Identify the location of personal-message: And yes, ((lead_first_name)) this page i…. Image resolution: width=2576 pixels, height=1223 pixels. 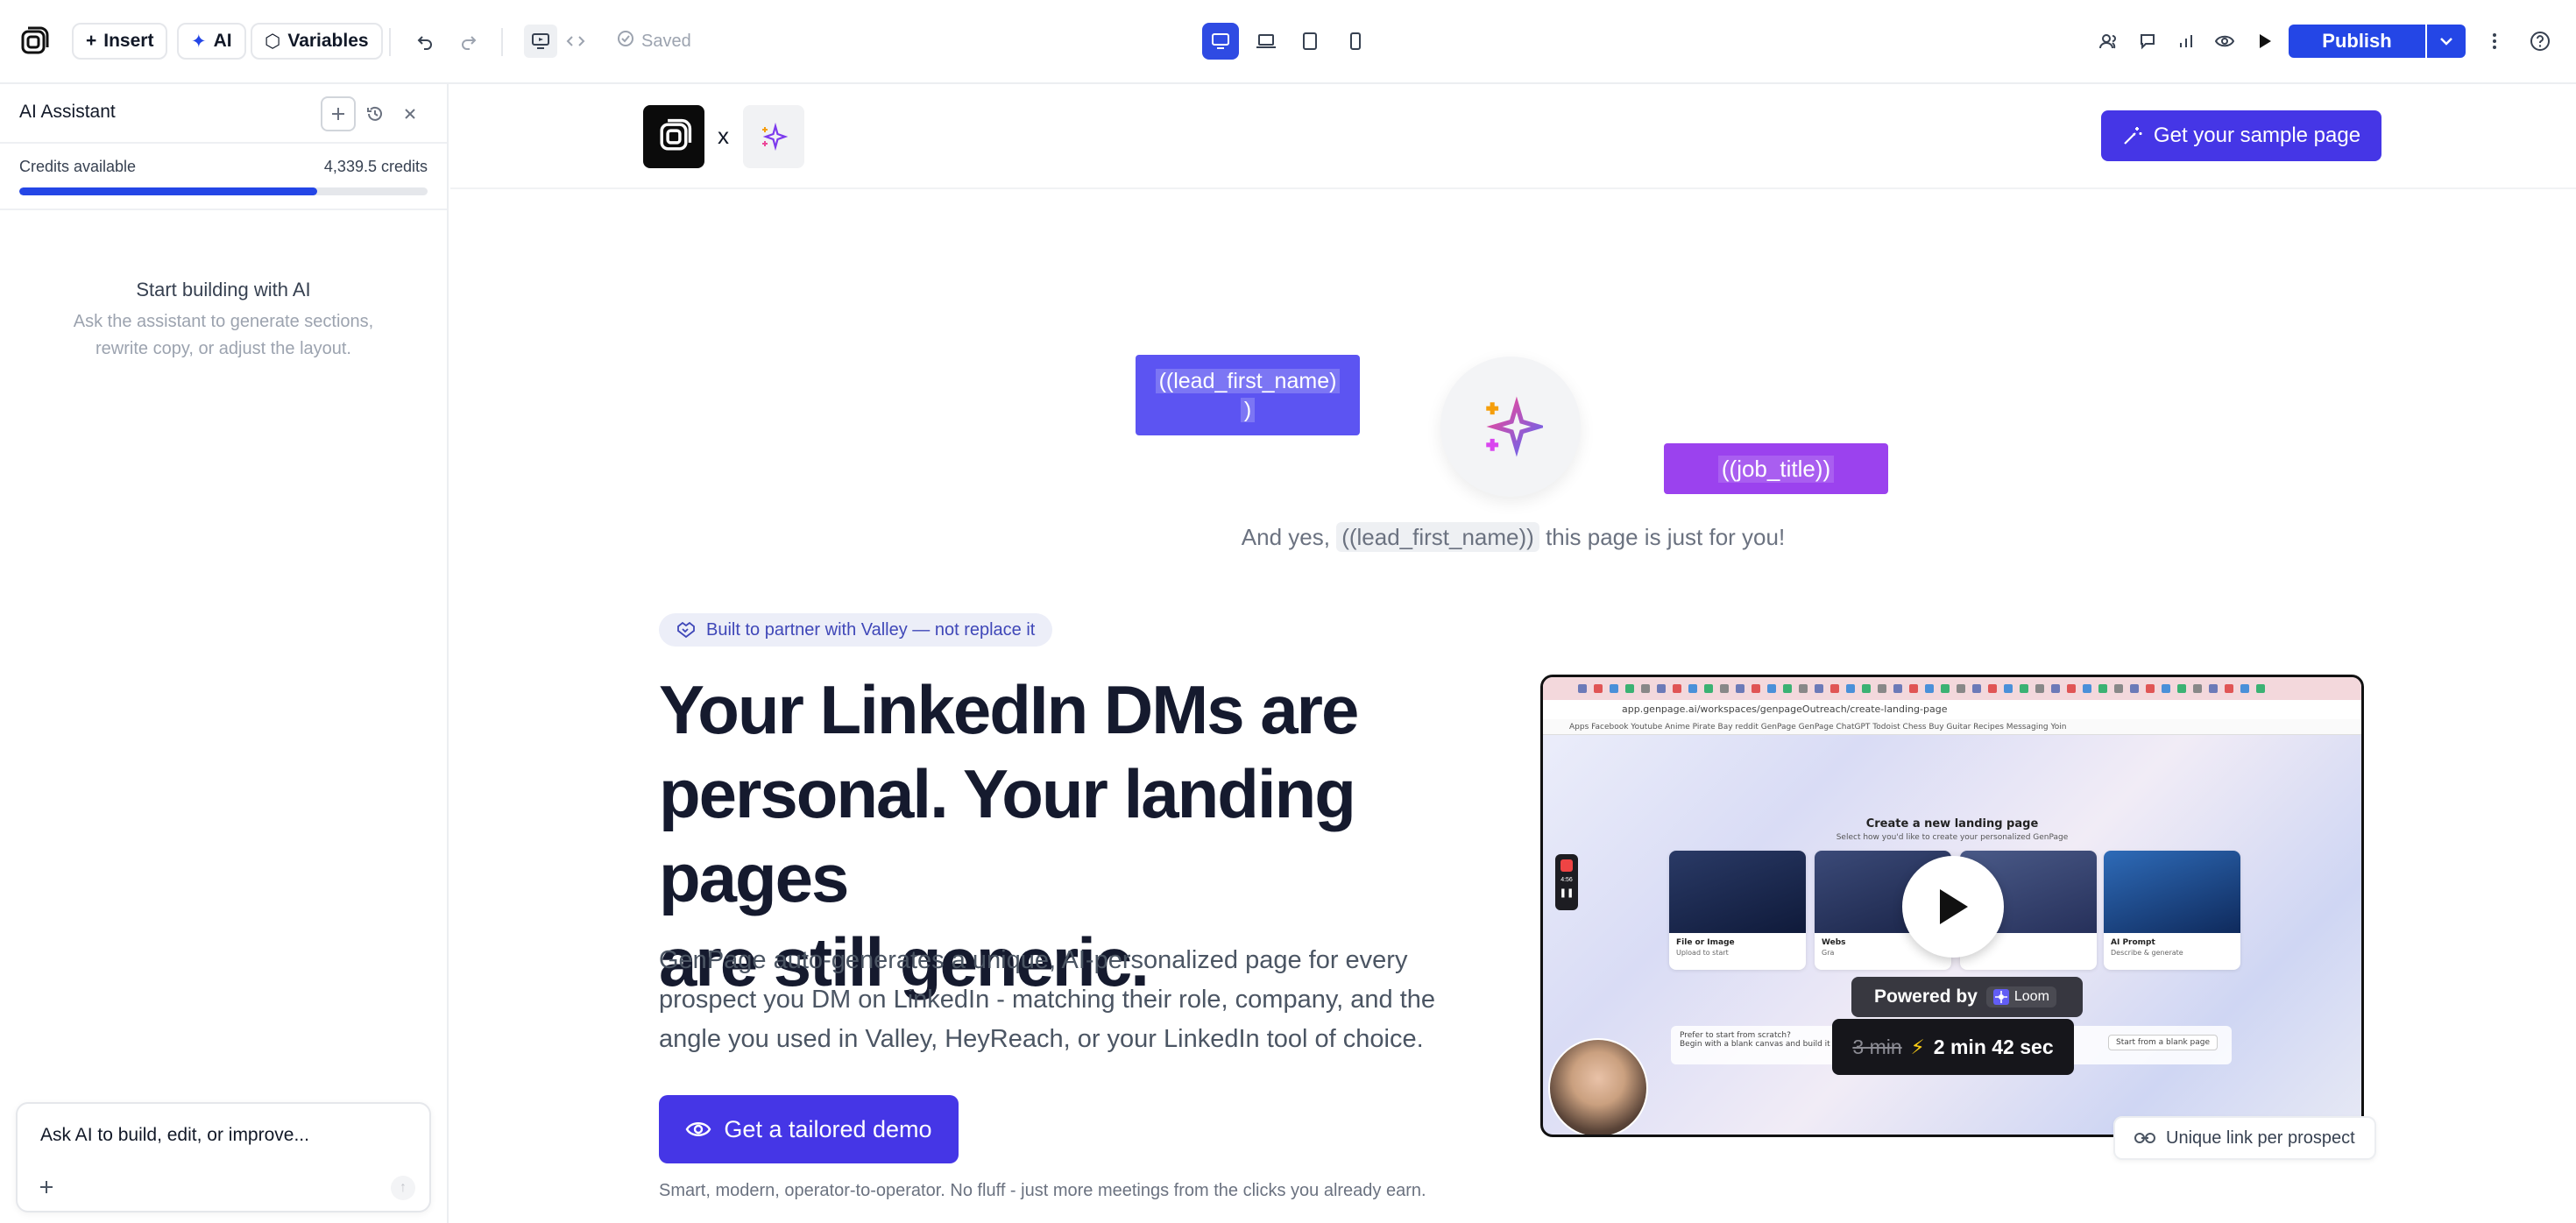
(1513, 537).